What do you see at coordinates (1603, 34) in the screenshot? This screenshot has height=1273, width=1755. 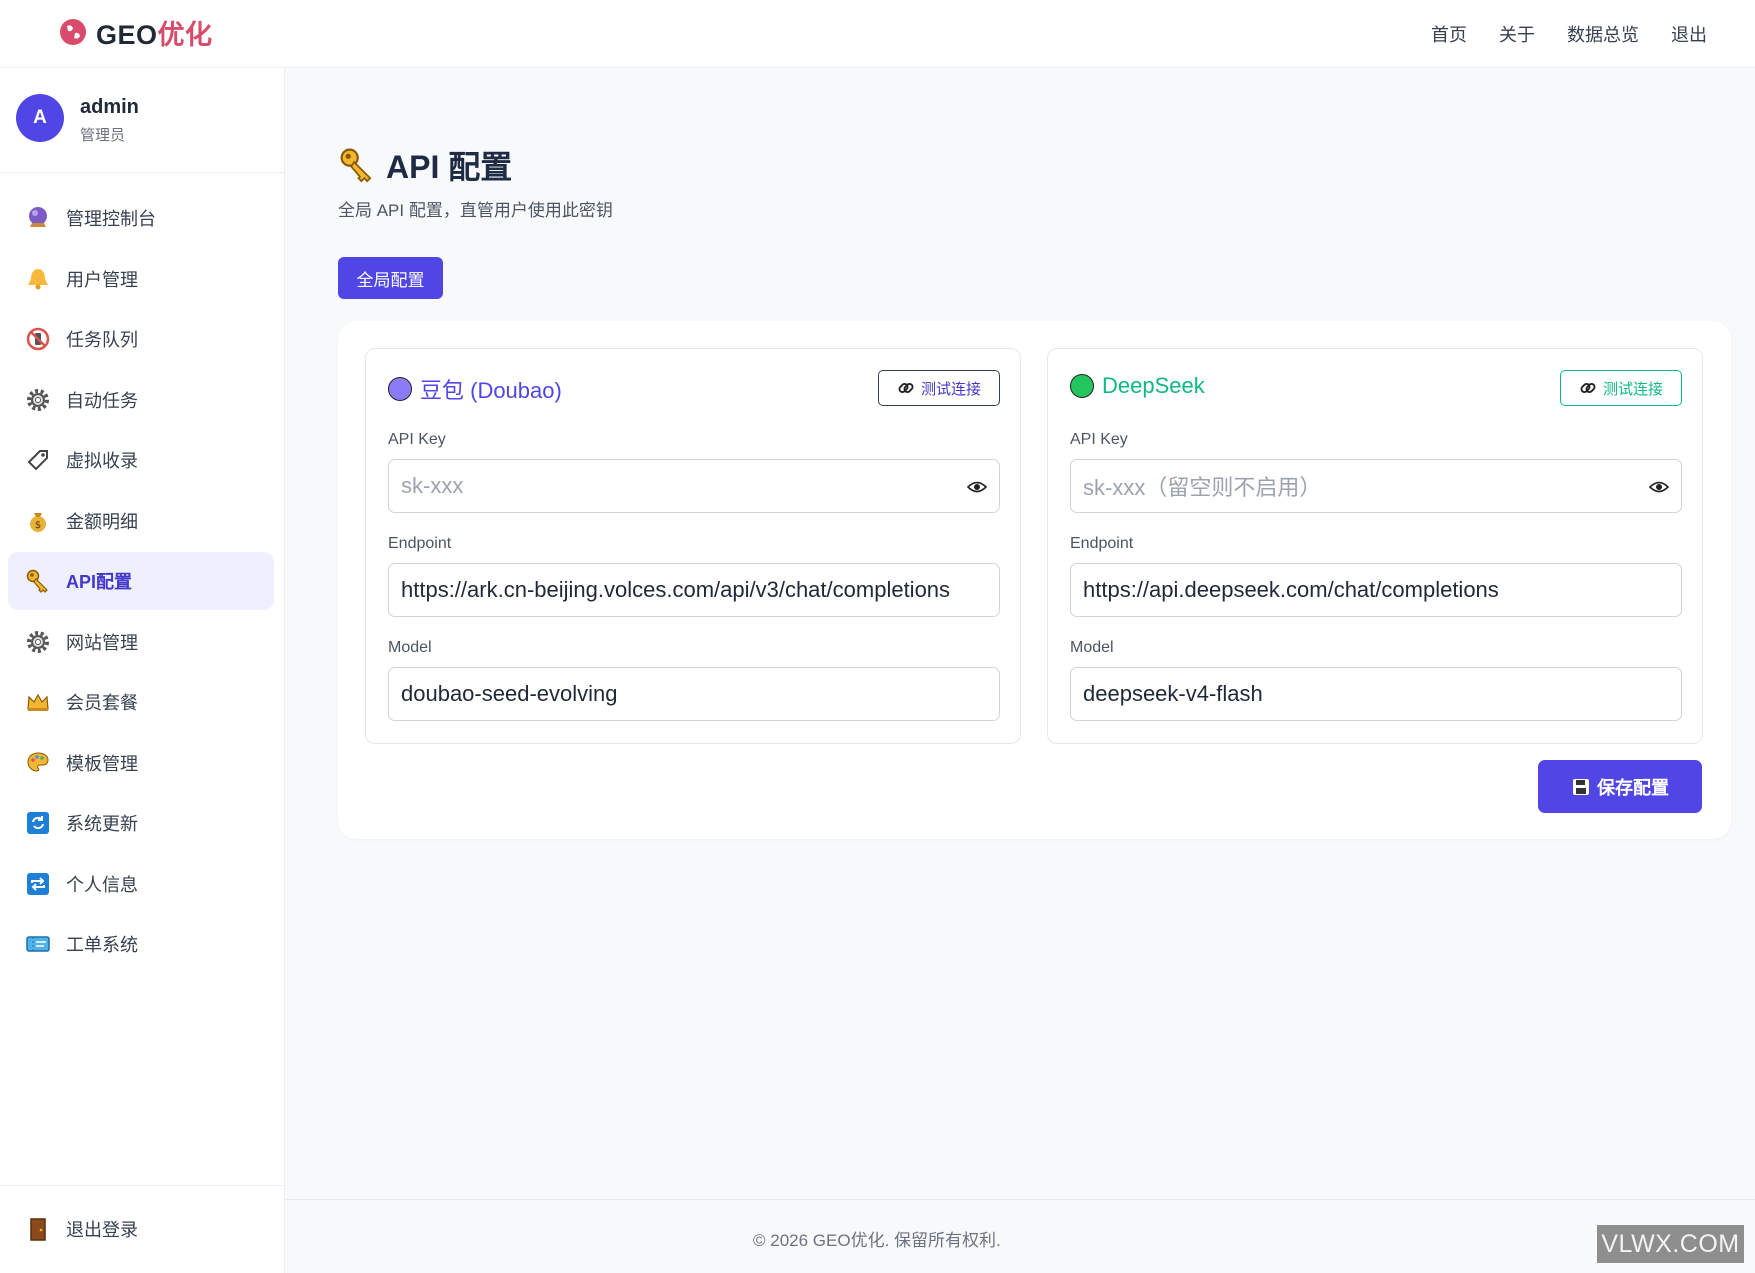 I see `nav-data-overview: 数据总览` at bounding box center [1603, 34].